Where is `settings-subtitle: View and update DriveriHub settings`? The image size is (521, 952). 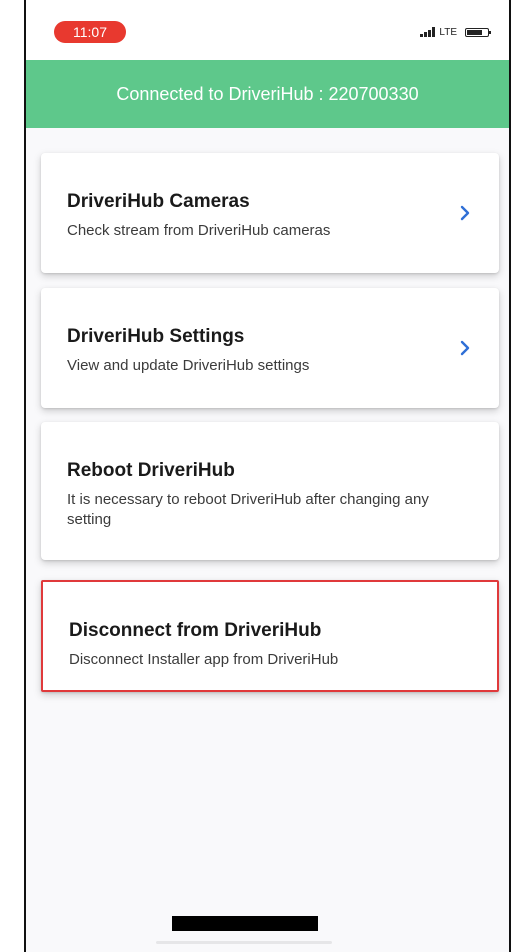 settings-subtitle: View and update DriveriHub settings is located at coordinates (188, 365).